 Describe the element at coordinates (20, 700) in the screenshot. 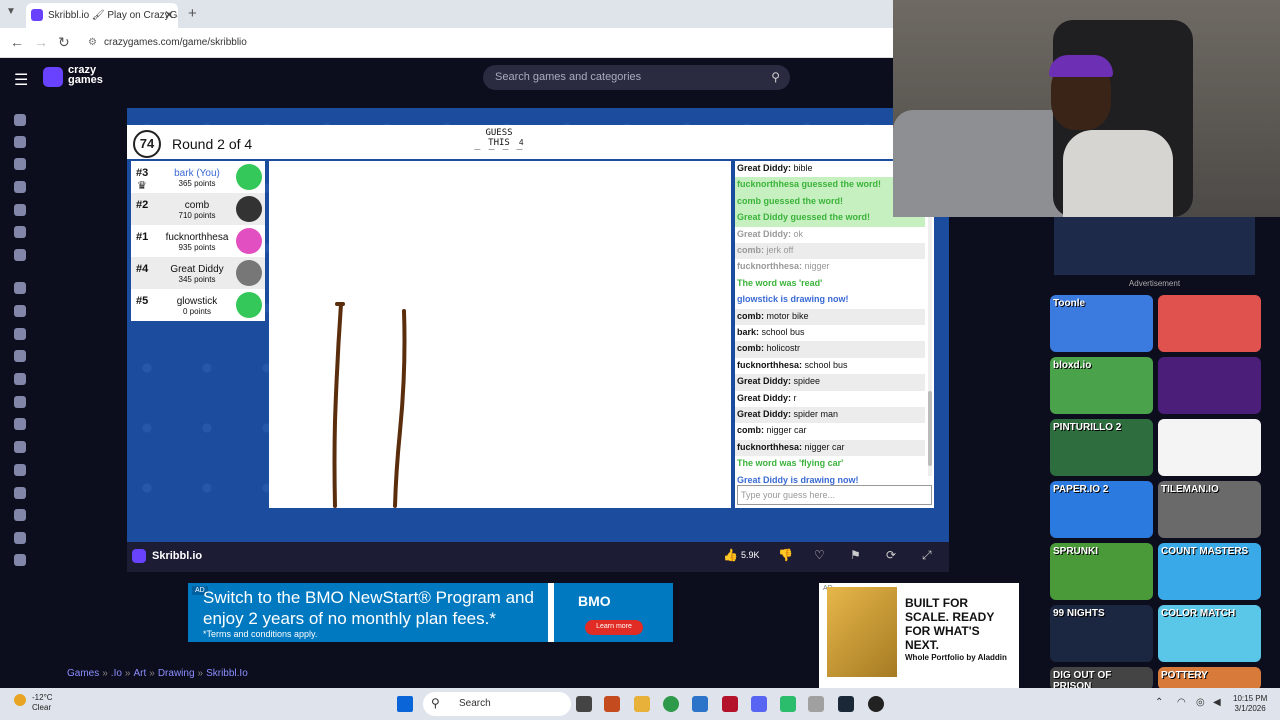

I see `weather-icon` at that location.